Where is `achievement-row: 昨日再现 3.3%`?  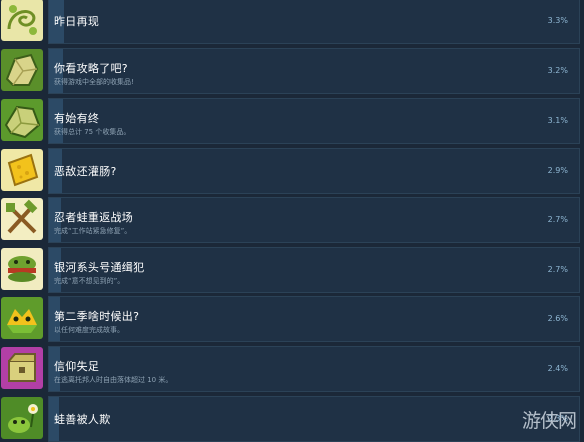
achievement-row: 昨日再现 3.3% is located at coordinates (292, 22).